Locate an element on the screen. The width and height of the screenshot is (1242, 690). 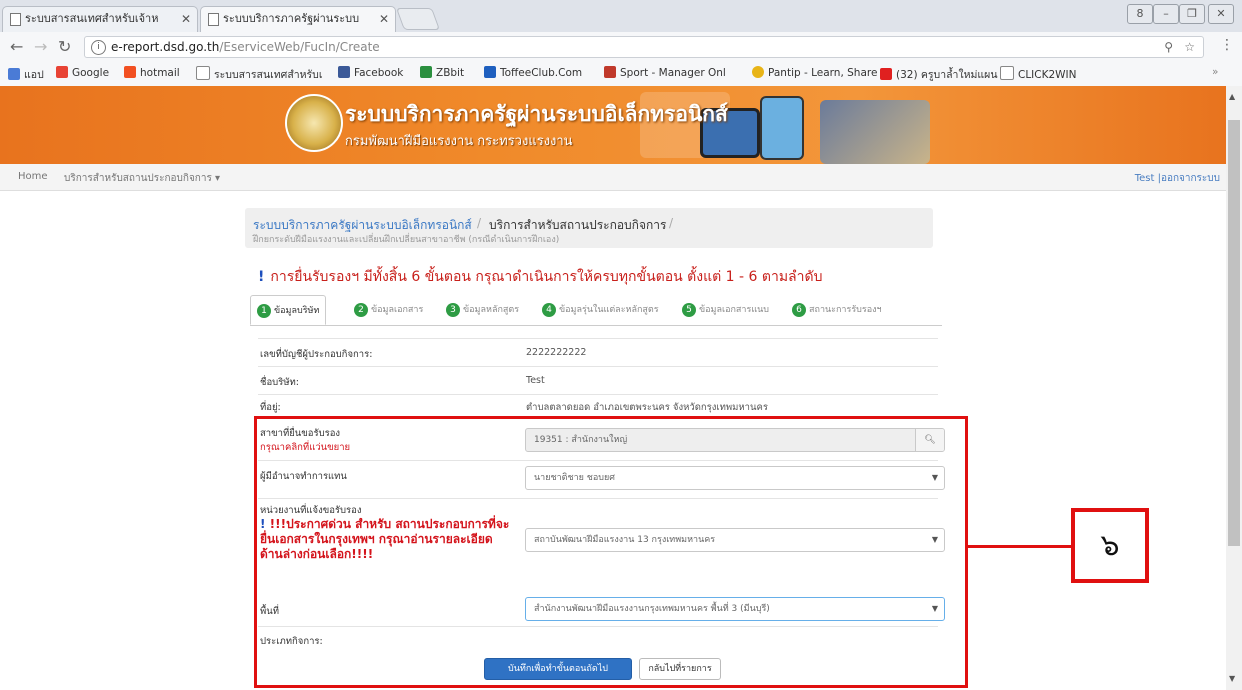
browser-tab-title: ระบบสารสนเทศสำหรับเจ้าห is located at coordinates (92, 18).